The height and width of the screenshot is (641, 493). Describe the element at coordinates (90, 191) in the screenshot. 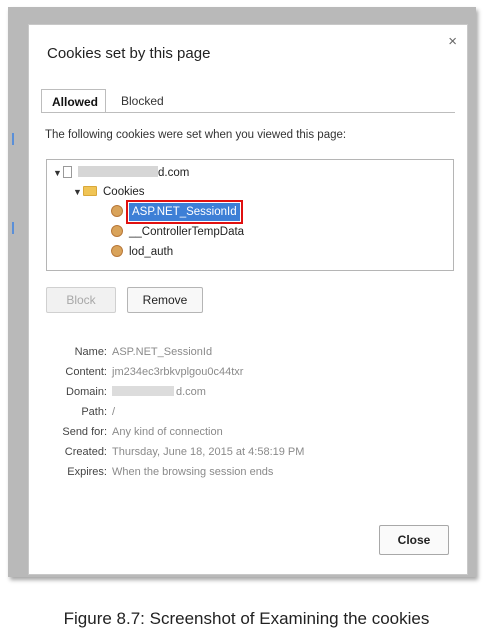

I see `folder-icon` at that location.